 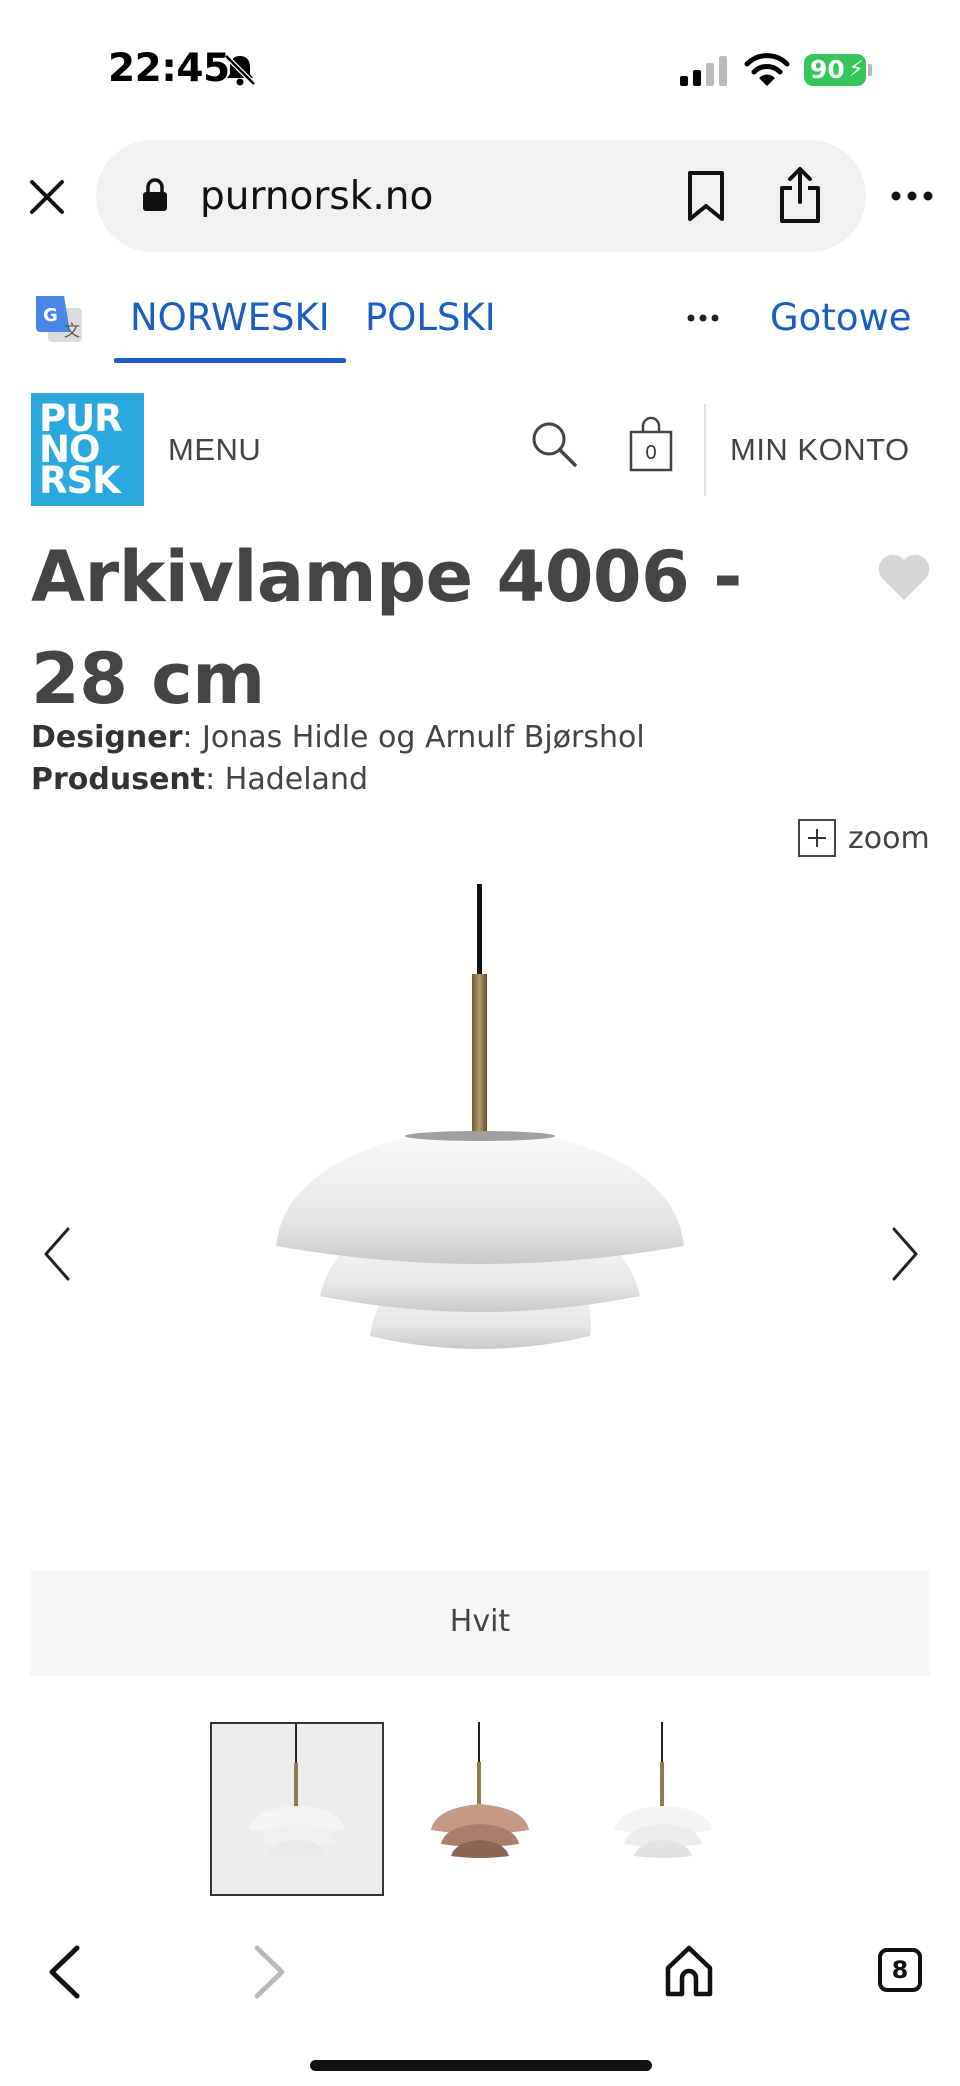 What do you see at coordinates (107, 737) in the screenshot?
I see `designer-label: Designer` at bounding box center [107, 737].